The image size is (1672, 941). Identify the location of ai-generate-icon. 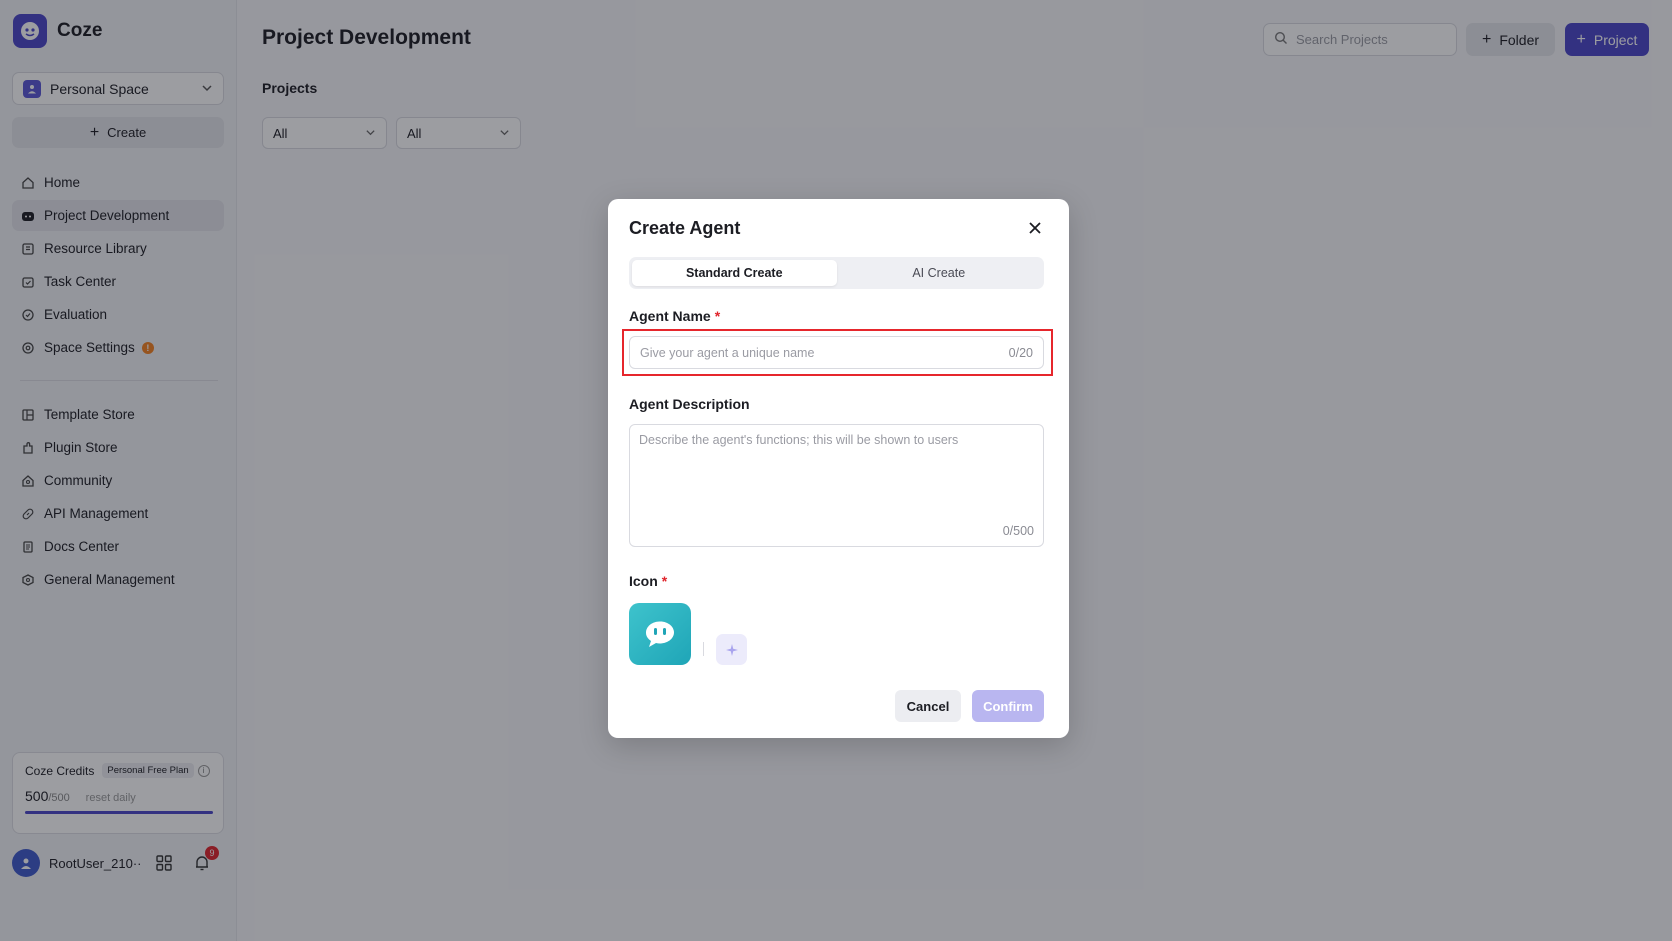
(731, 649).